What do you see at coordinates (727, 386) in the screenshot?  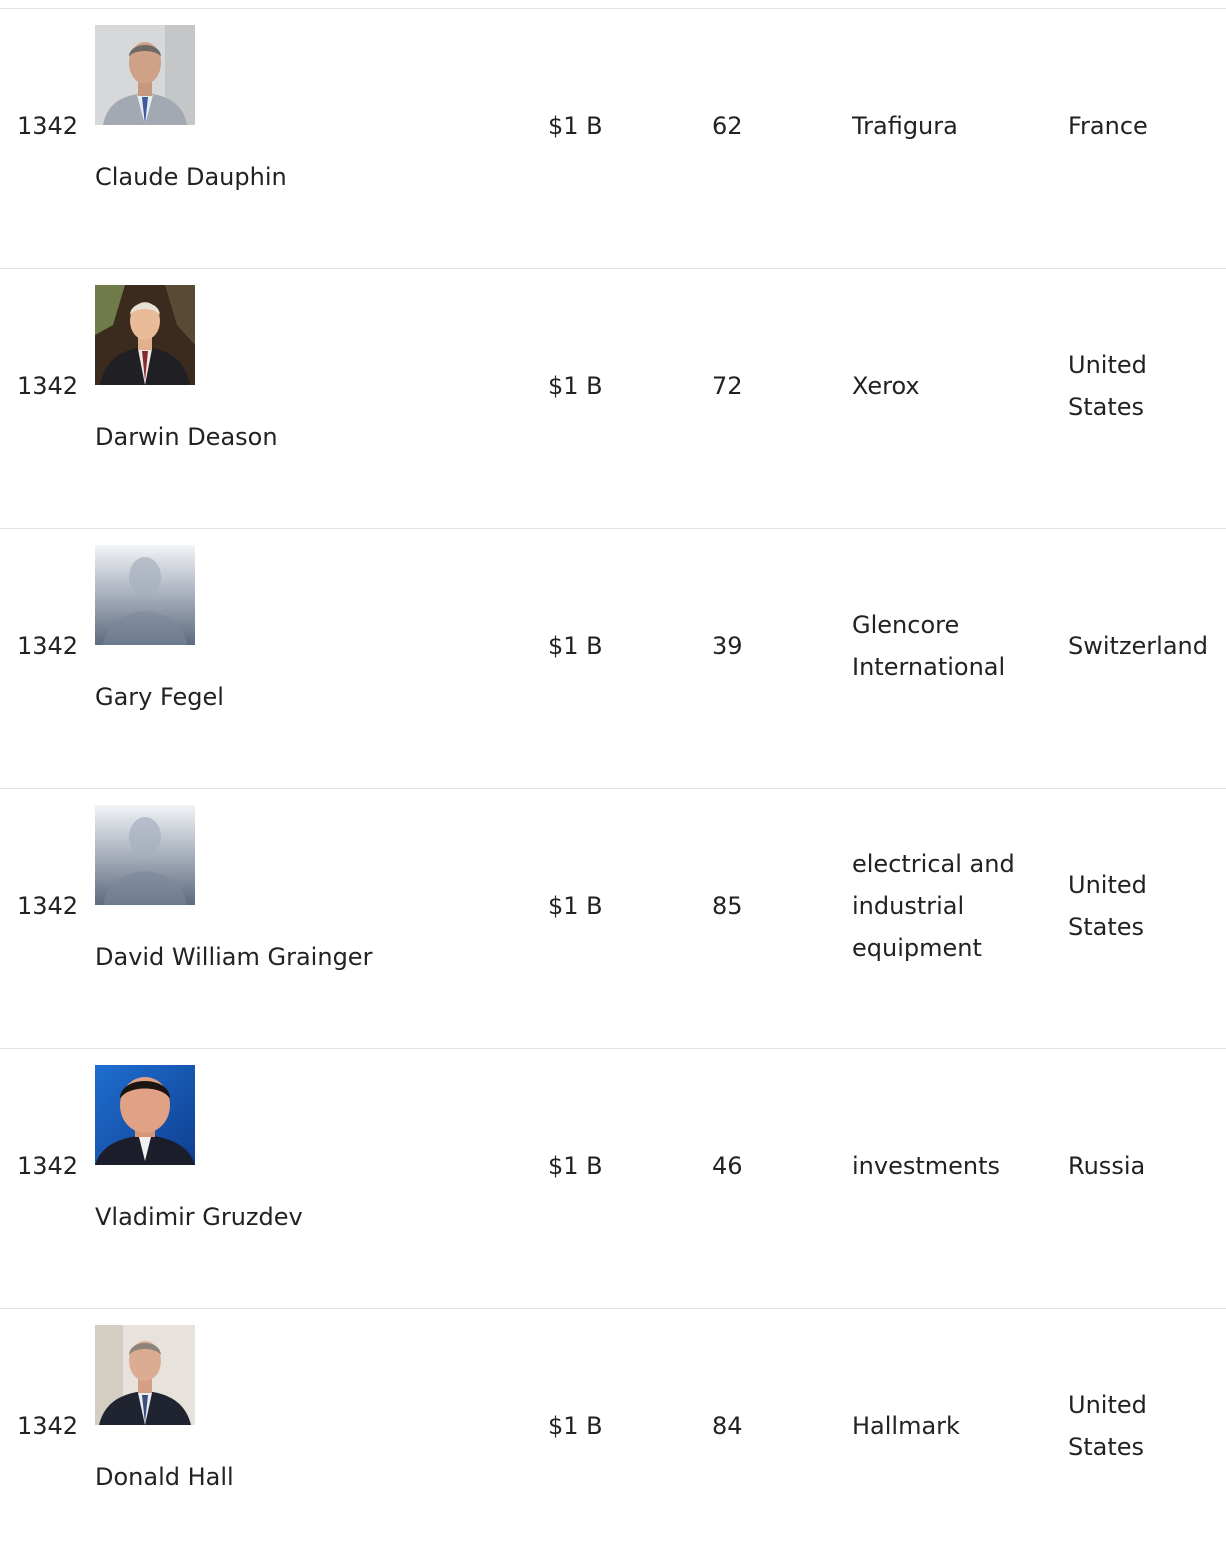 I see `age: 72` at bounding box center [727, 386].